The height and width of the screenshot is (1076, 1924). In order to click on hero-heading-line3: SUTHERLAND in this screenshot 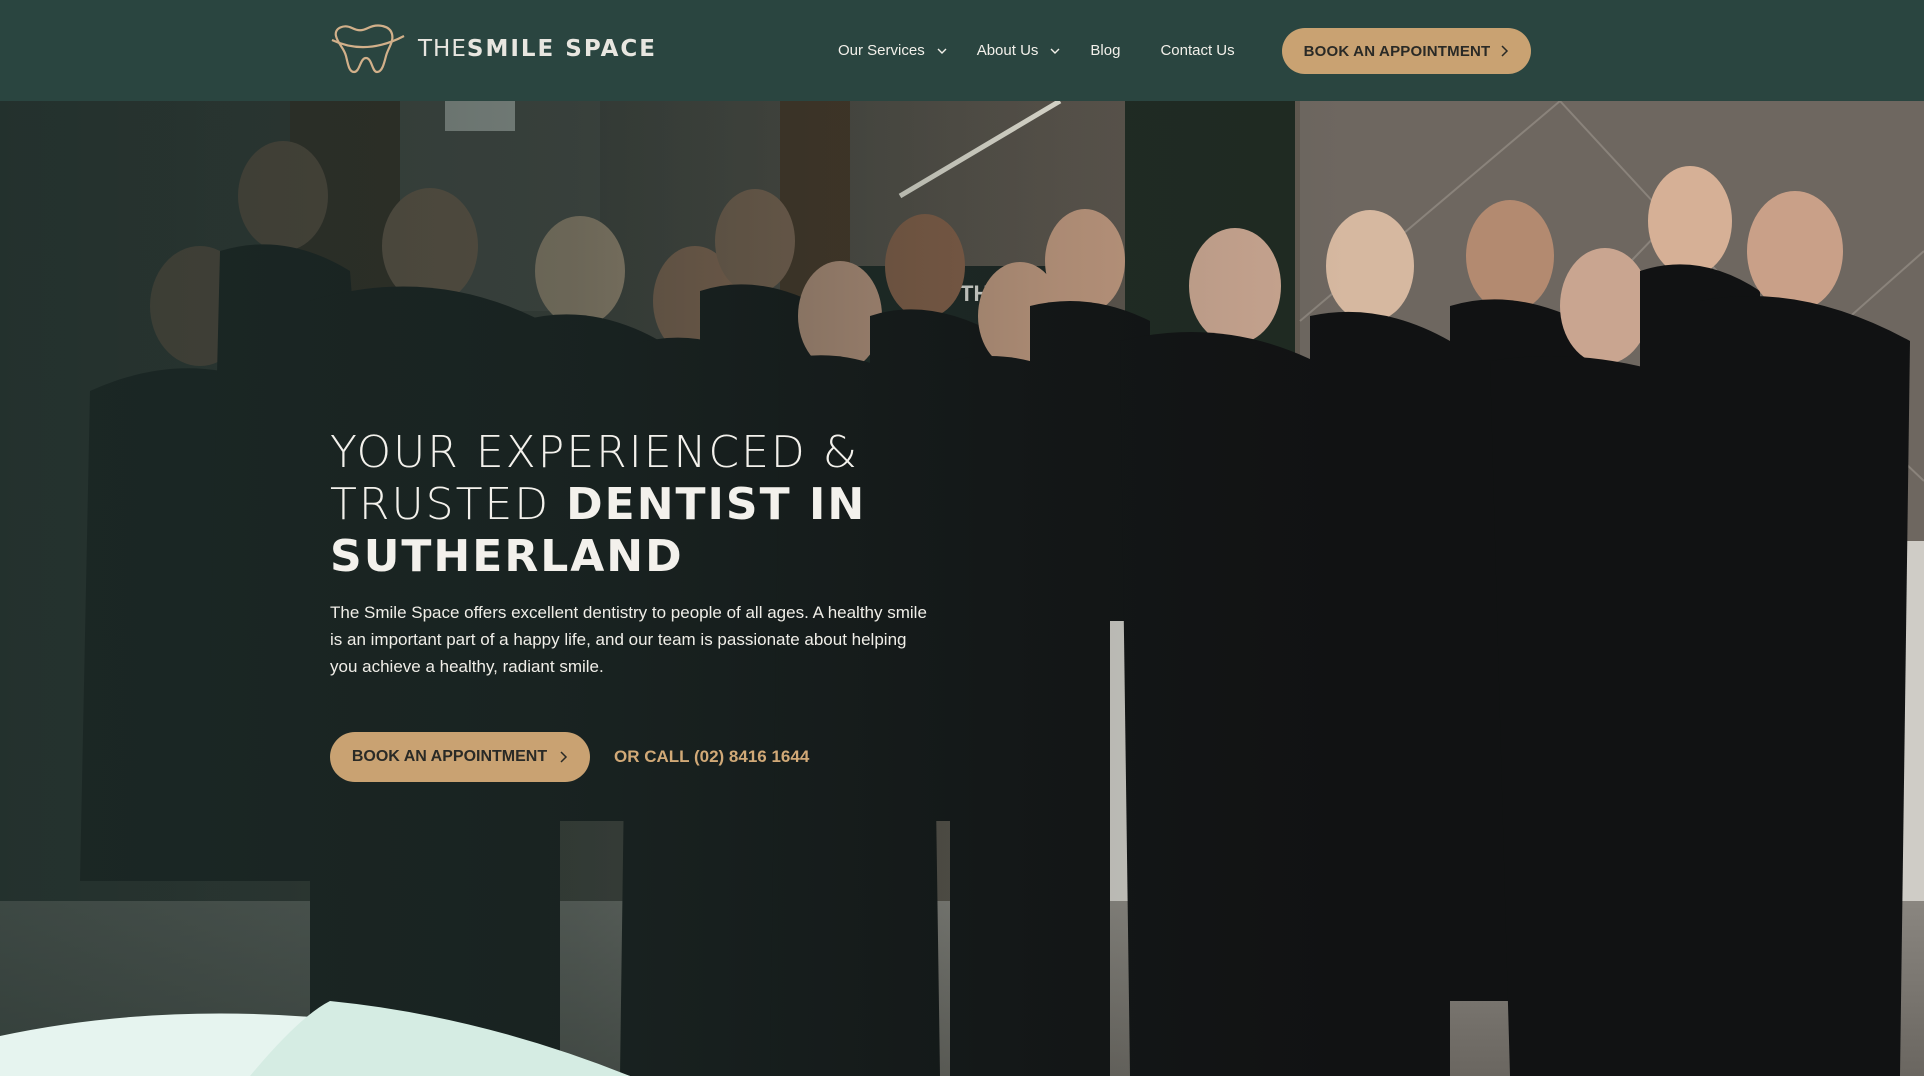, I will do `click(507, 556)`.